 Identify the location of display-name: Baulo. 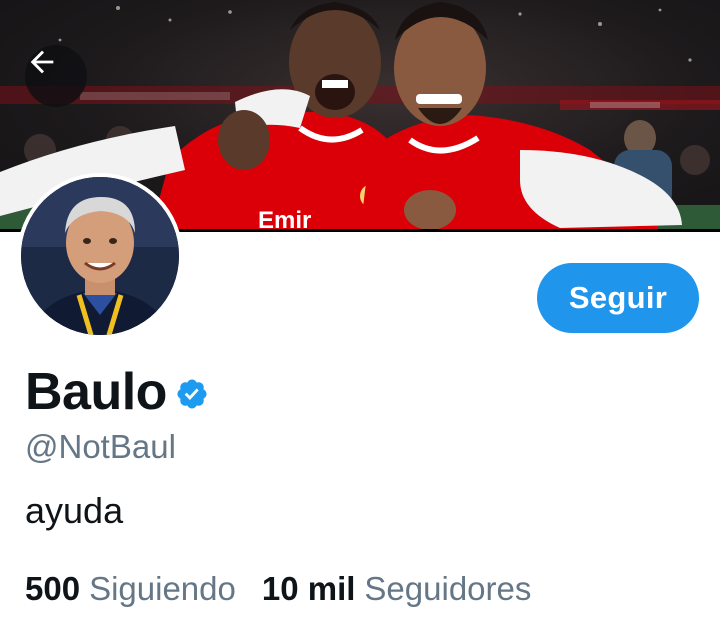
(96, 392).